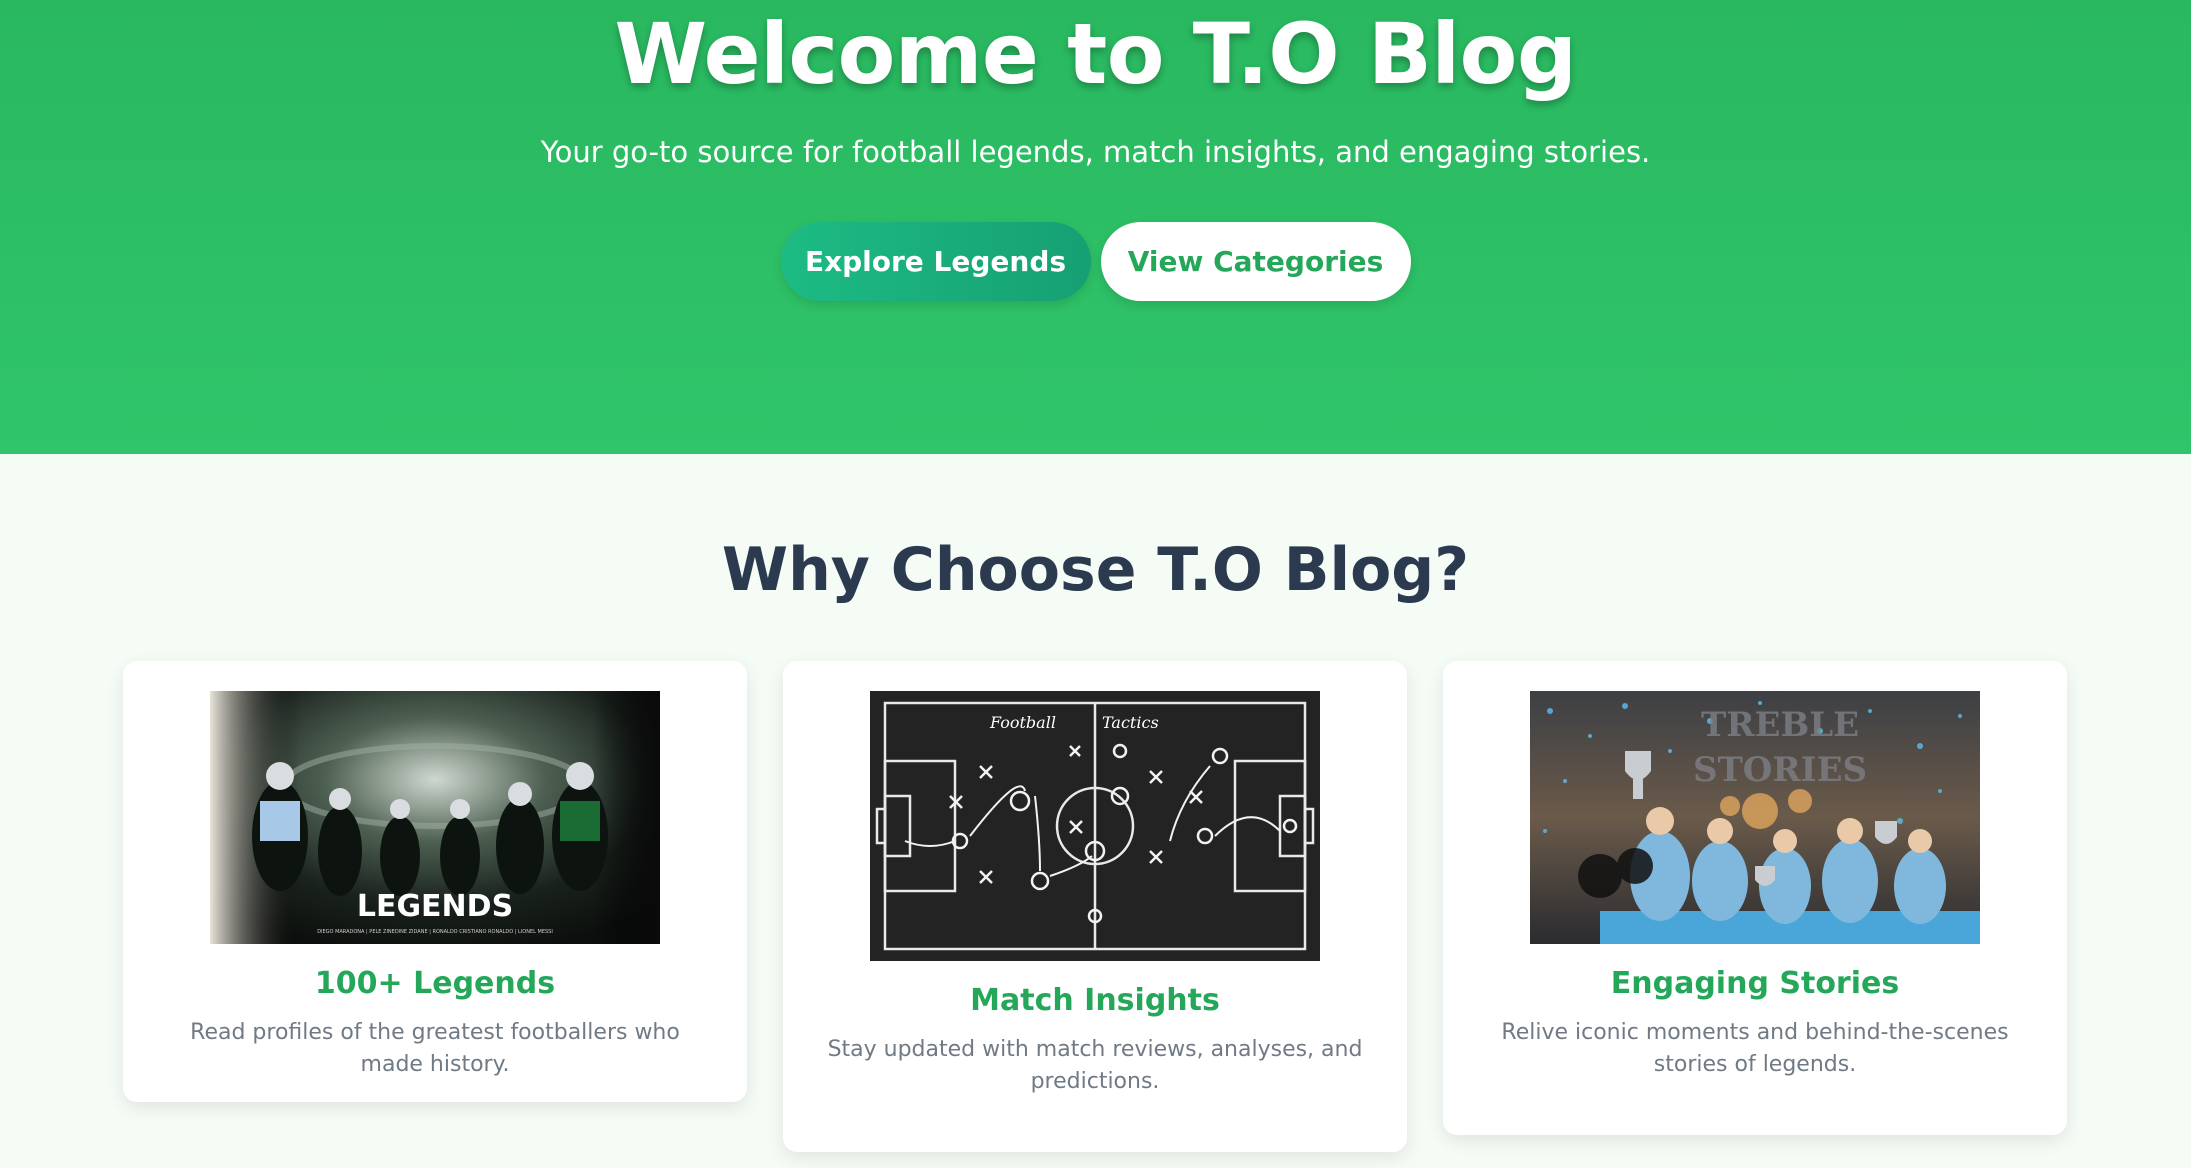 The width and height of the screenshot is (2191, 1168). I want to click on treble-image-text-1: TREBLE, so click(1780, 725).